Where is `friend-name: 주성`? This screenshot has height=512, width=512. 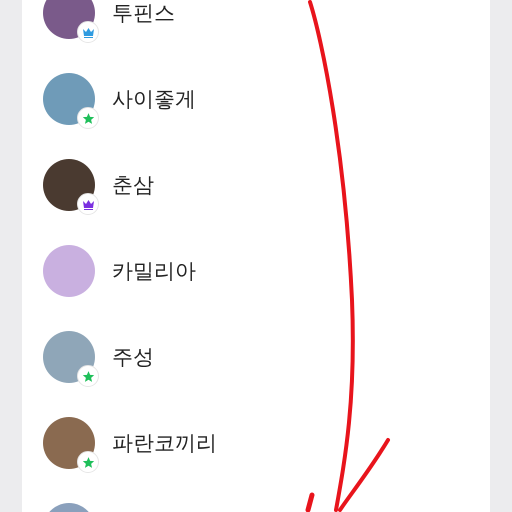
friend-name: 주성 is located at coordinates (133, 357).